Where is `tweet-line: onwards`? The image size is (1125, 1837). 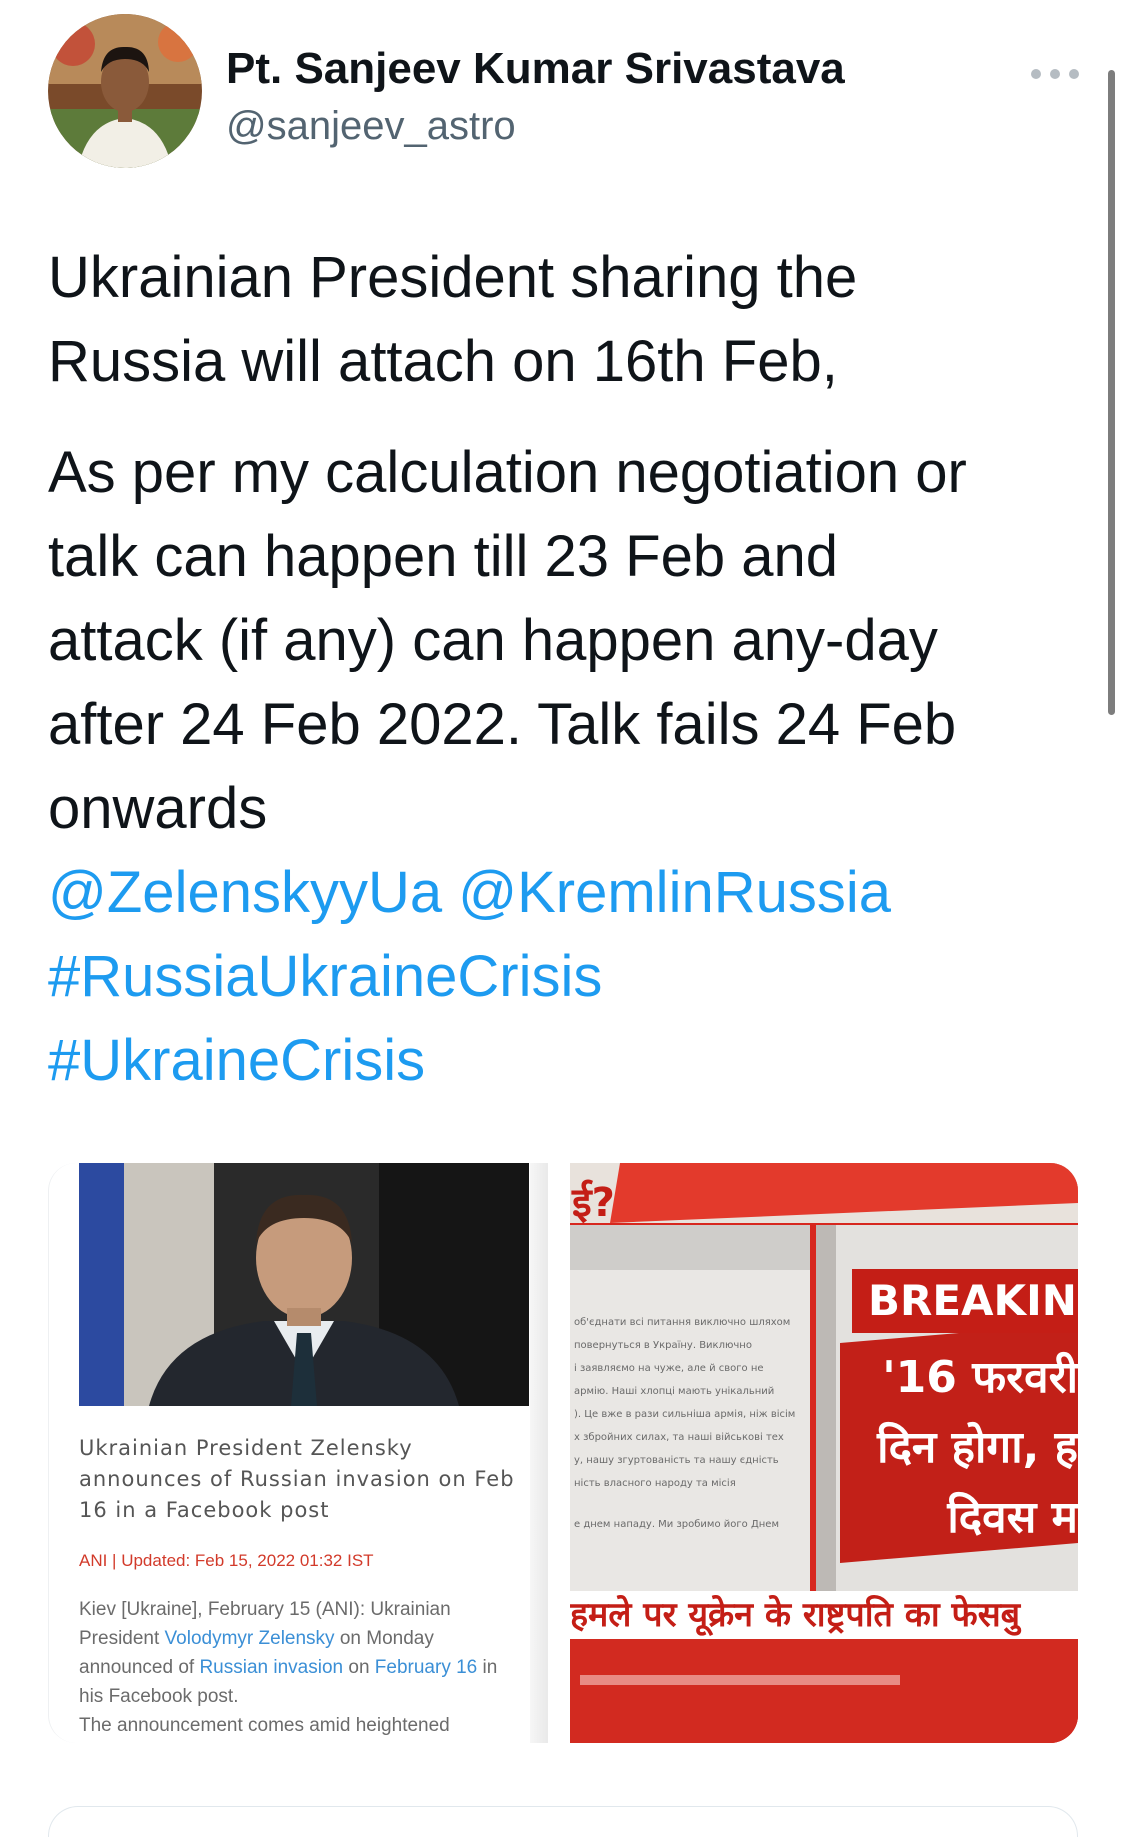 tweet-line: onwards is located at coordinates (158, 808).